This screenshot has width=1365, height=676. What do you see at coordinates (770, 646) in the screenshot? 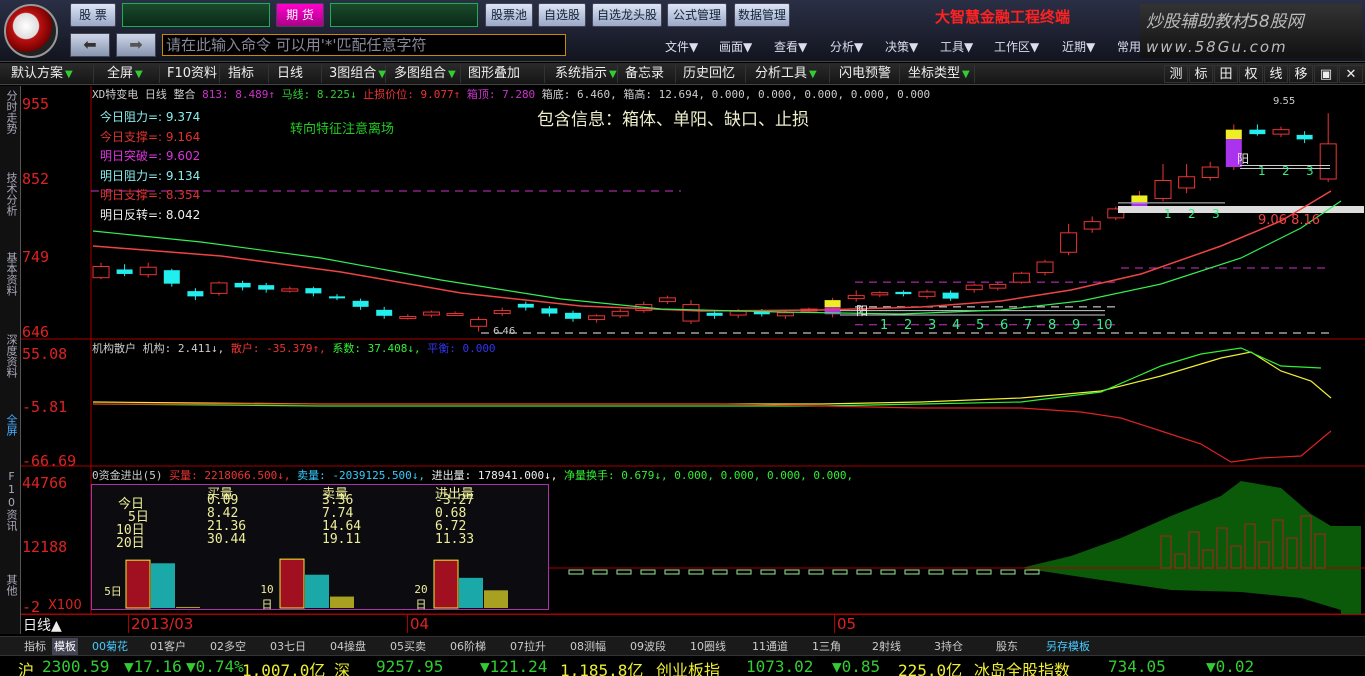
I see `indicator-tab: 11通道` at bounding box center [770, 646].